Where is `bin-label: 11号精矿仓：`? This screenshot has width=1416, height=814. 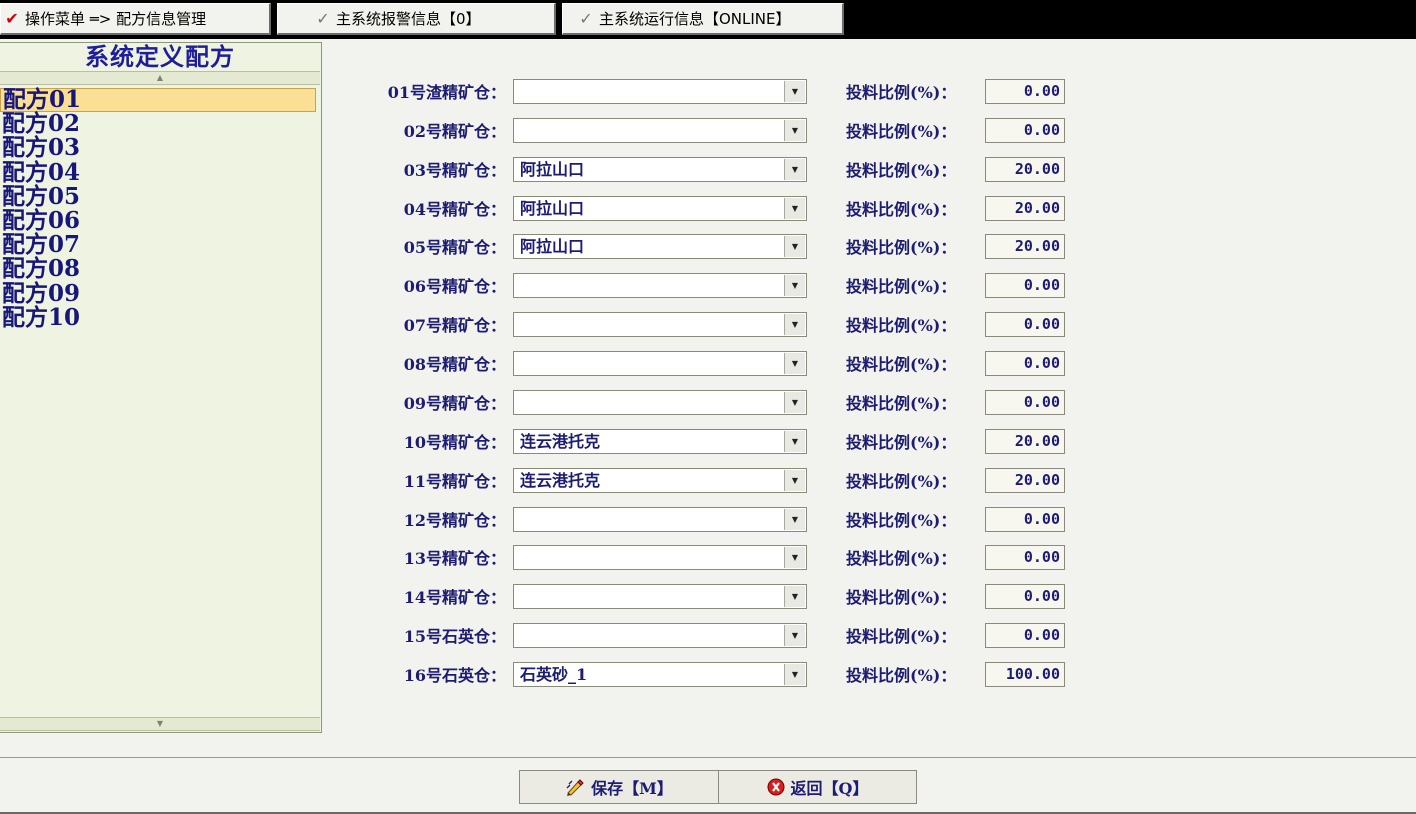 bin-label: 11号精矿仓： is located at coordinates (454, 481).